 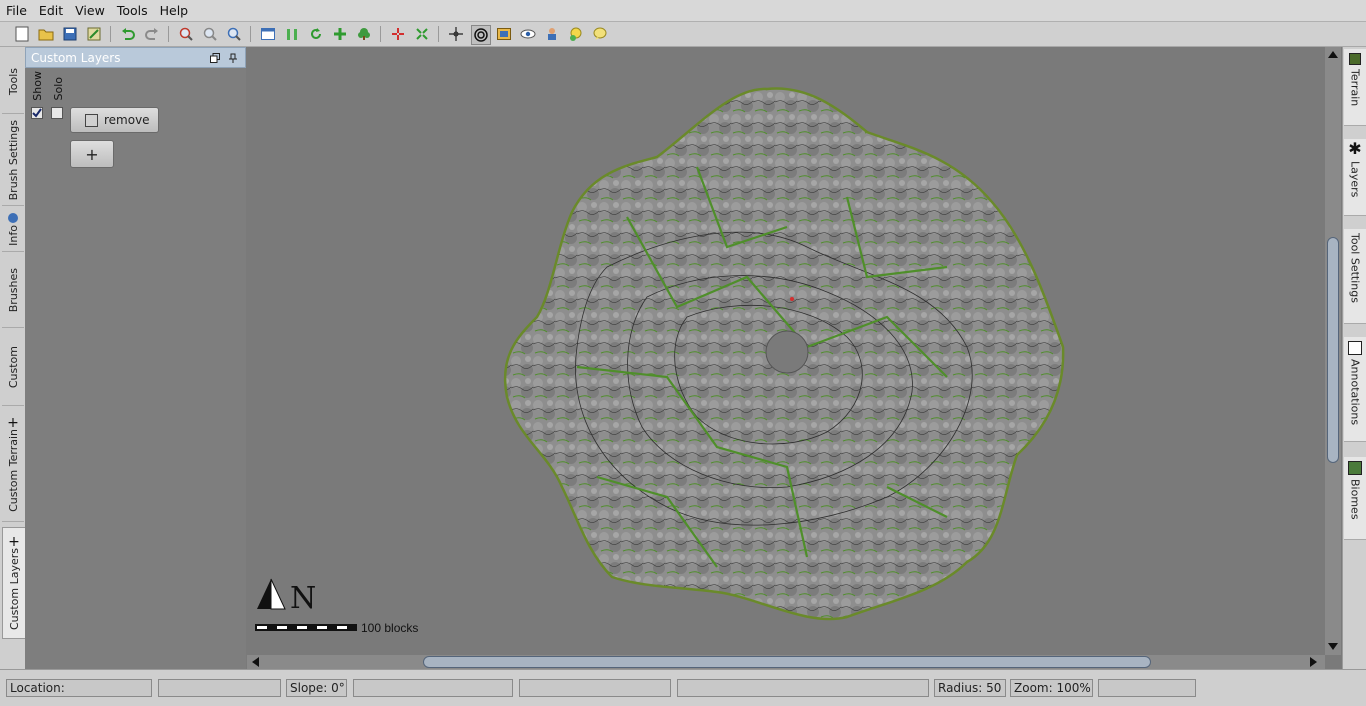 I want to click on menu-view: View, so click(x=90, y=10).